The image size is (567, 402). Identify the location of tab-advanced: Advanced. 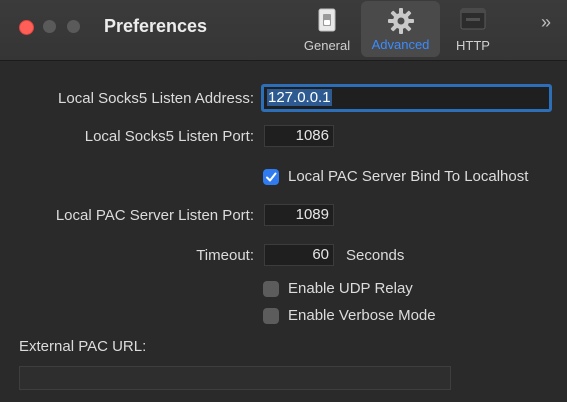
(400, 29).